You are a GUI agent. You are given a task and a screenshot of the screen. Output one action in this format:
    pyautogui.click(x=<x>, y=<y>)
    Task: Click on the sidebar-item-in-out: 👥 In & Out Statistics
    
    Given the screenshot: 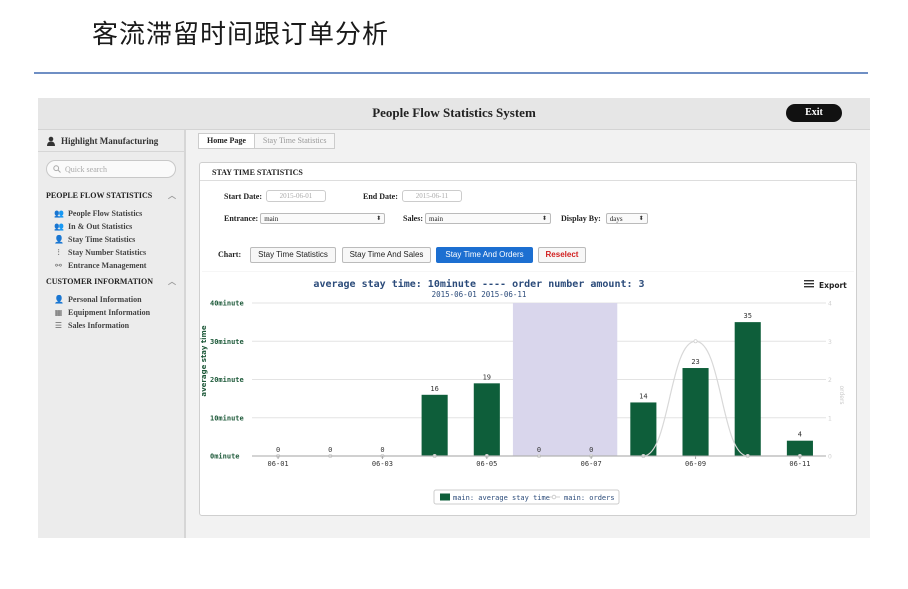 What is the action you would take?
    pyautogui.click(x=111, y=226)
    